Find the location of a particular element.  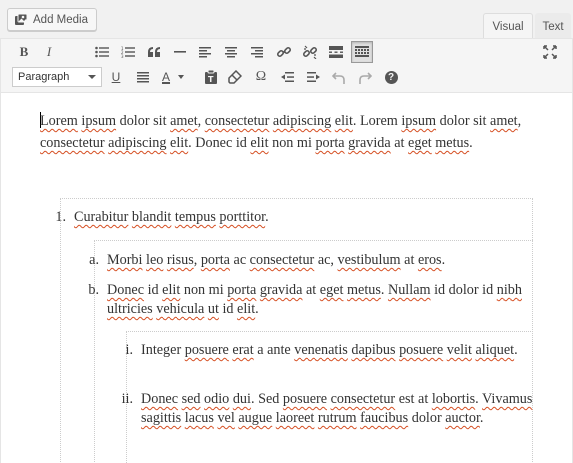

fullscreen-button is located at coordinates (550, 52).